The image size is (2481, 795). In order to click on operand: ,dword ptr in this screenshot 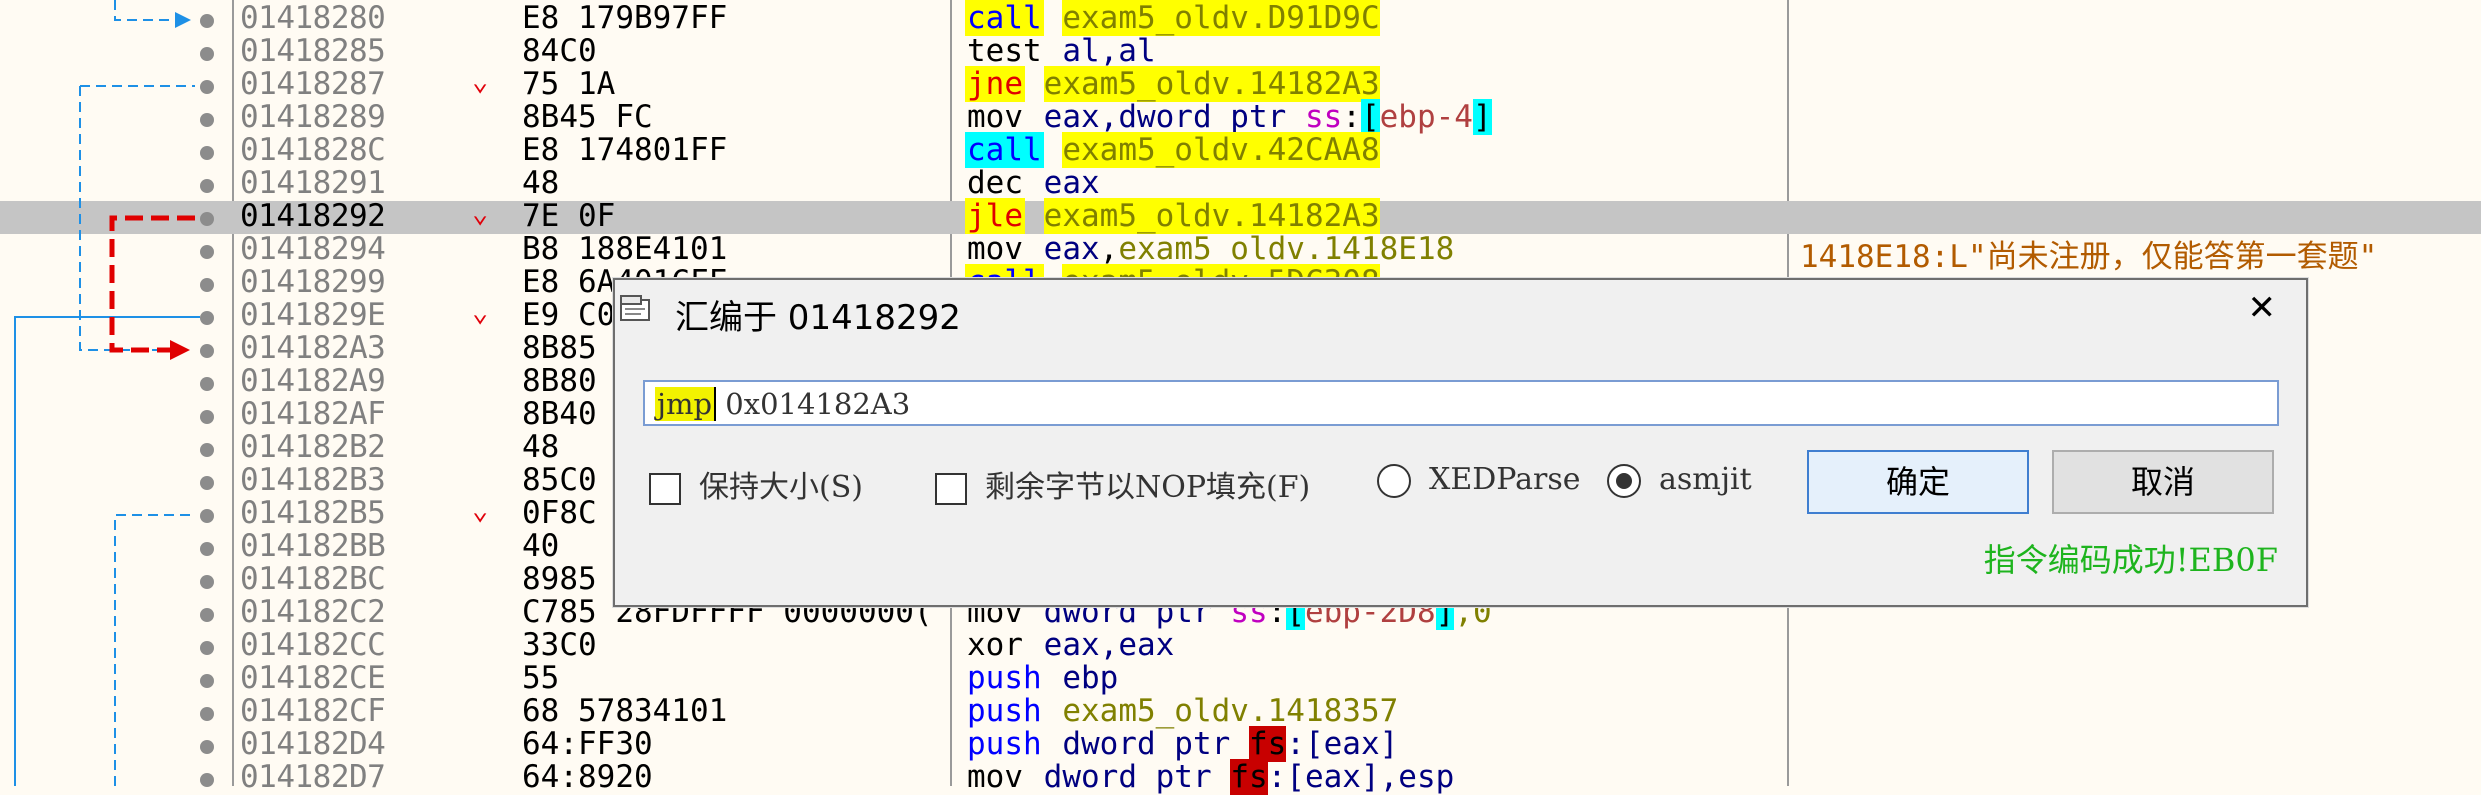, I will do `click(1202, 117)`.